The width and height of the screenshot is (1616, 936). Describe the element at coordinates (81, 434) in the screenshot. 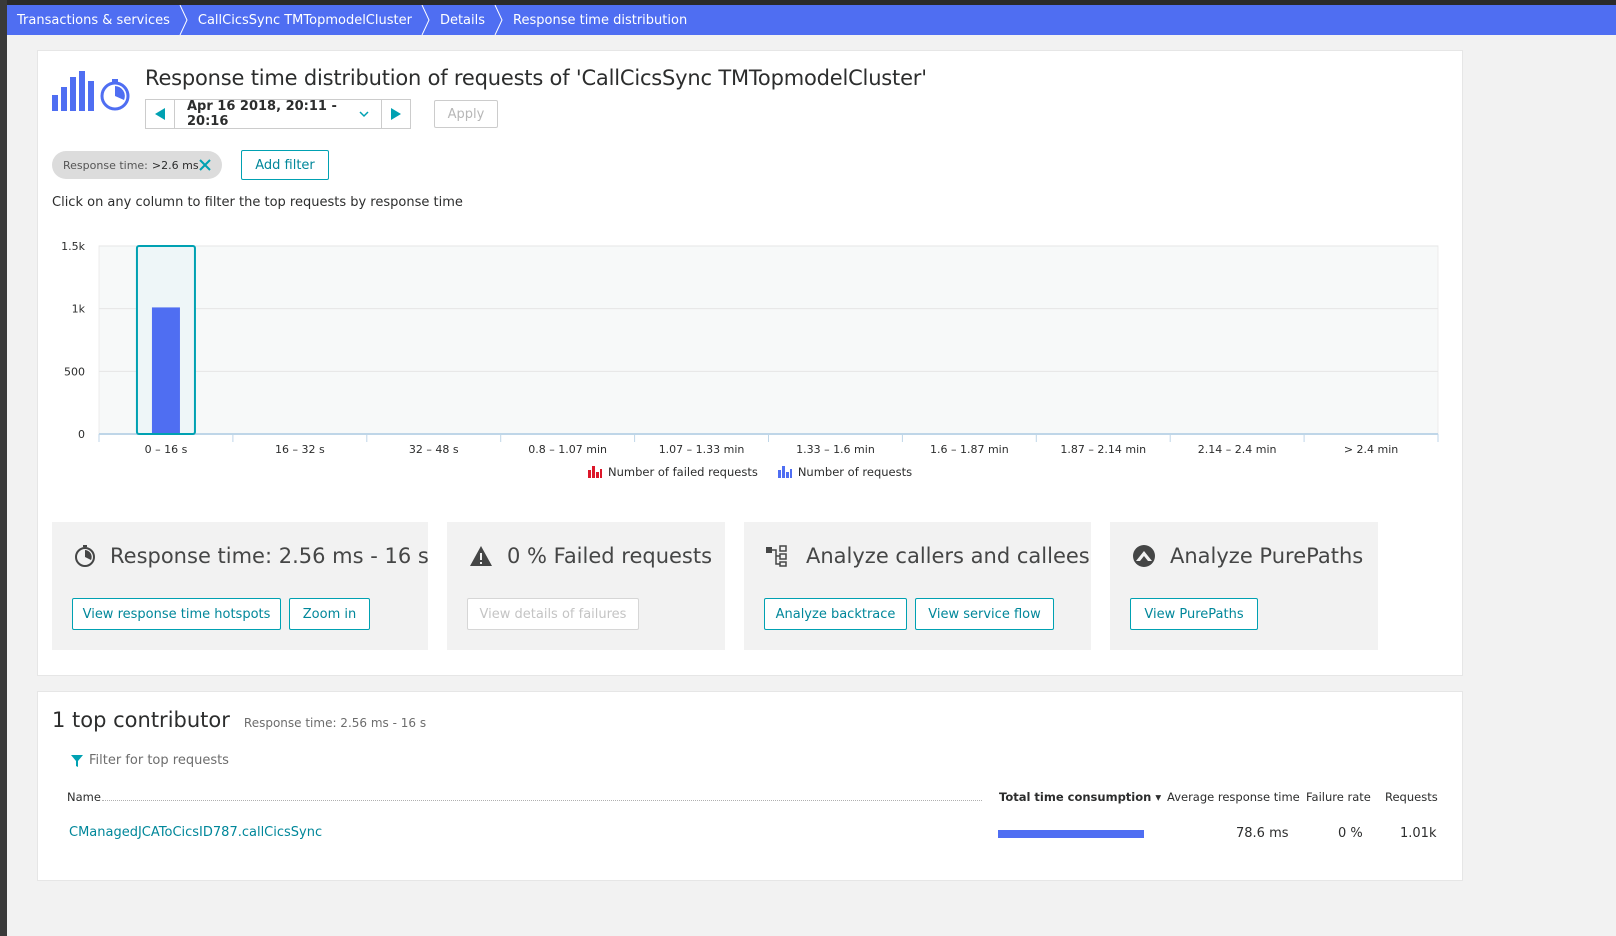

I see `y-tick-label: 0` at that location.